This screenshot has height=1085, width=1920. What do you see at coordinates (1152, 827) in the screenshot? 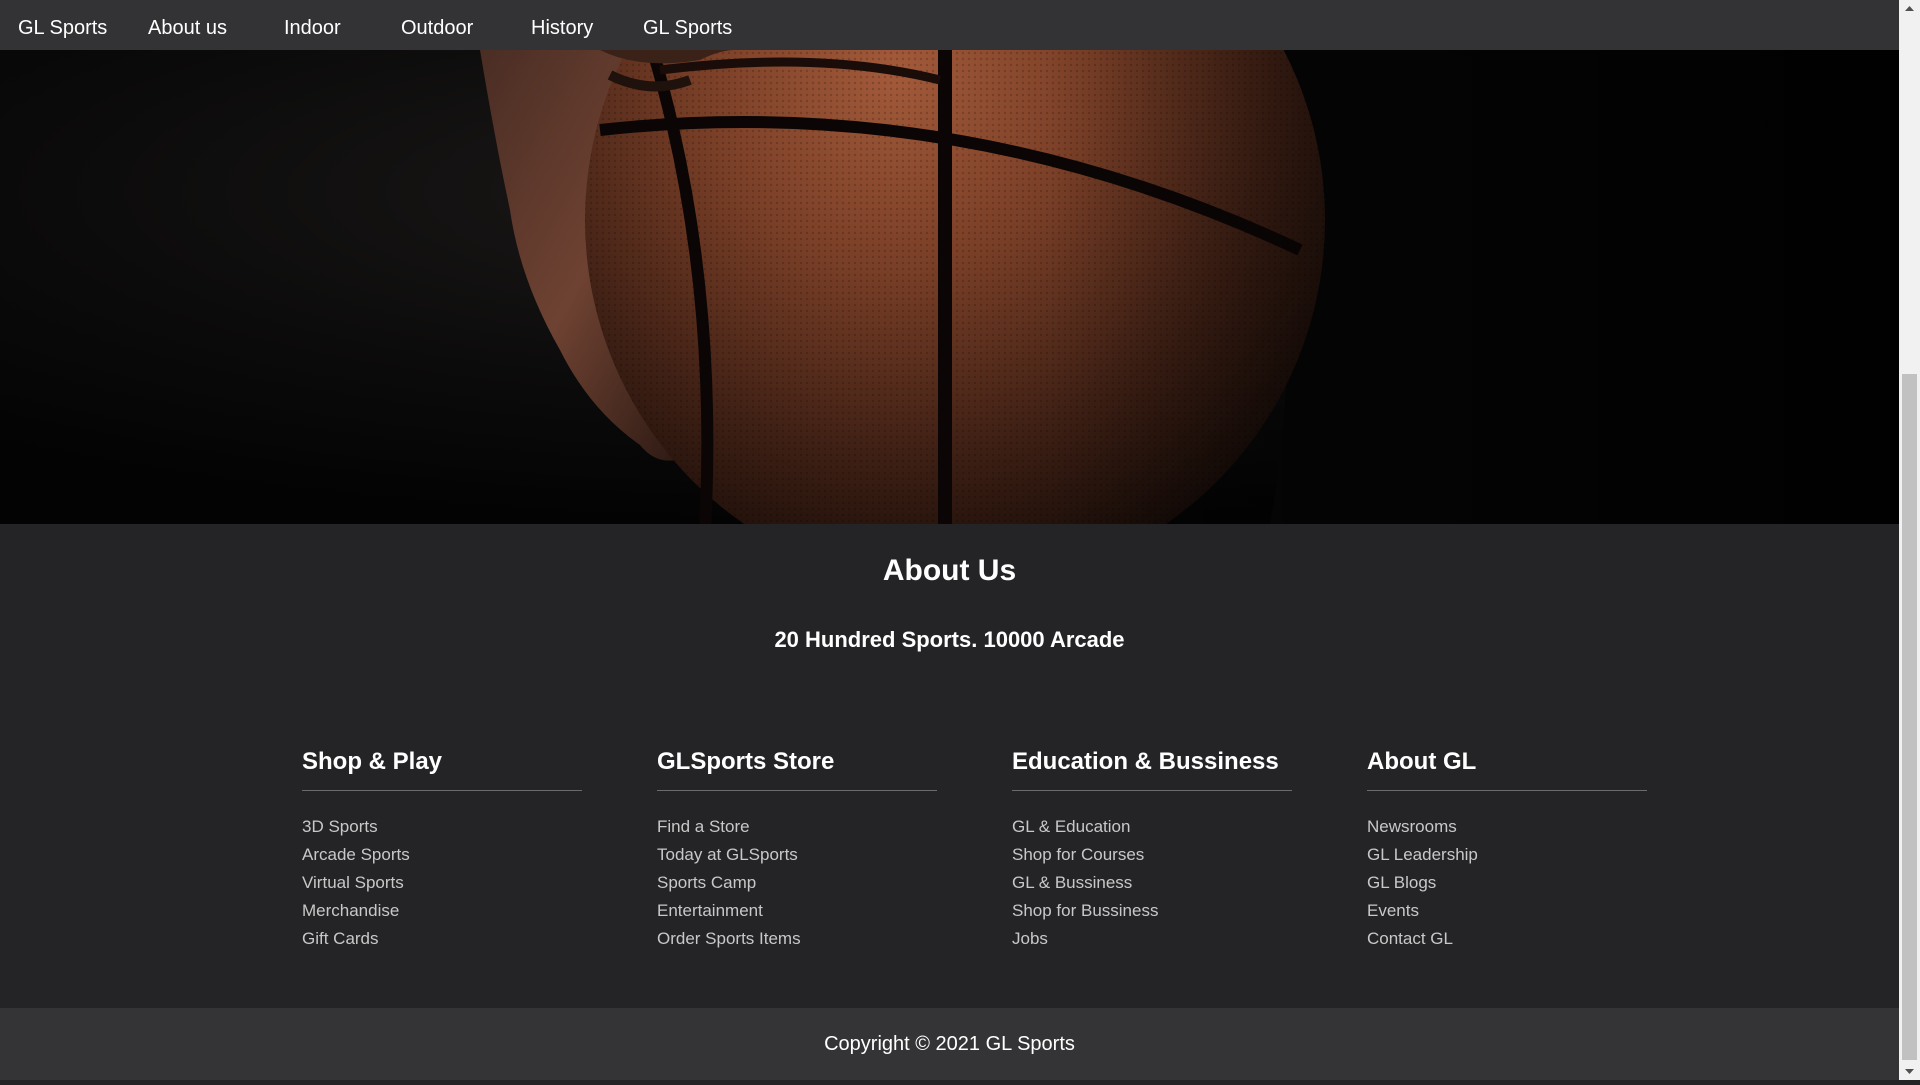
I see `footer-link: GL & Education` at bounding box center [1152, 827].